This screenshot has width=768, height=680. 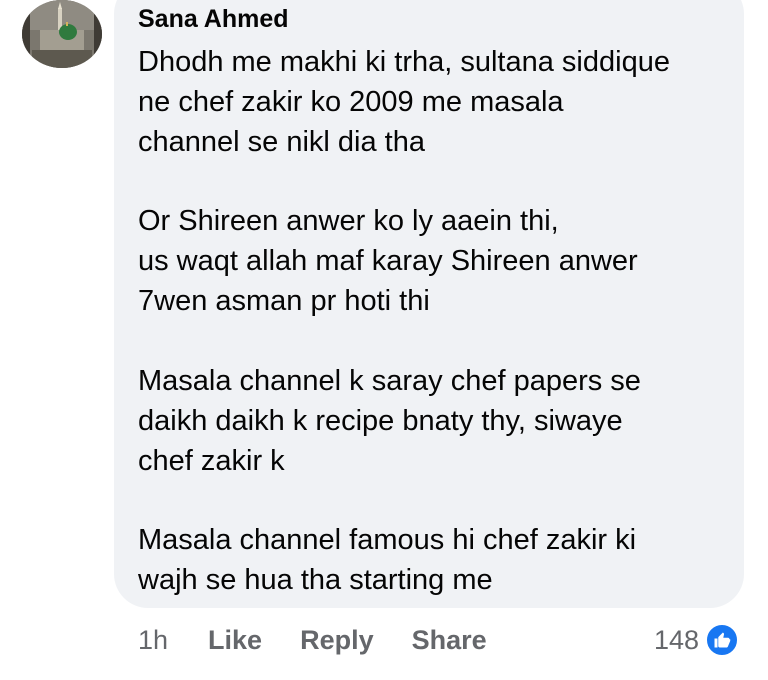 I want to click on comment-text-line: ne chef zakir ko 2009 me masala, so click(x=351, y=102).